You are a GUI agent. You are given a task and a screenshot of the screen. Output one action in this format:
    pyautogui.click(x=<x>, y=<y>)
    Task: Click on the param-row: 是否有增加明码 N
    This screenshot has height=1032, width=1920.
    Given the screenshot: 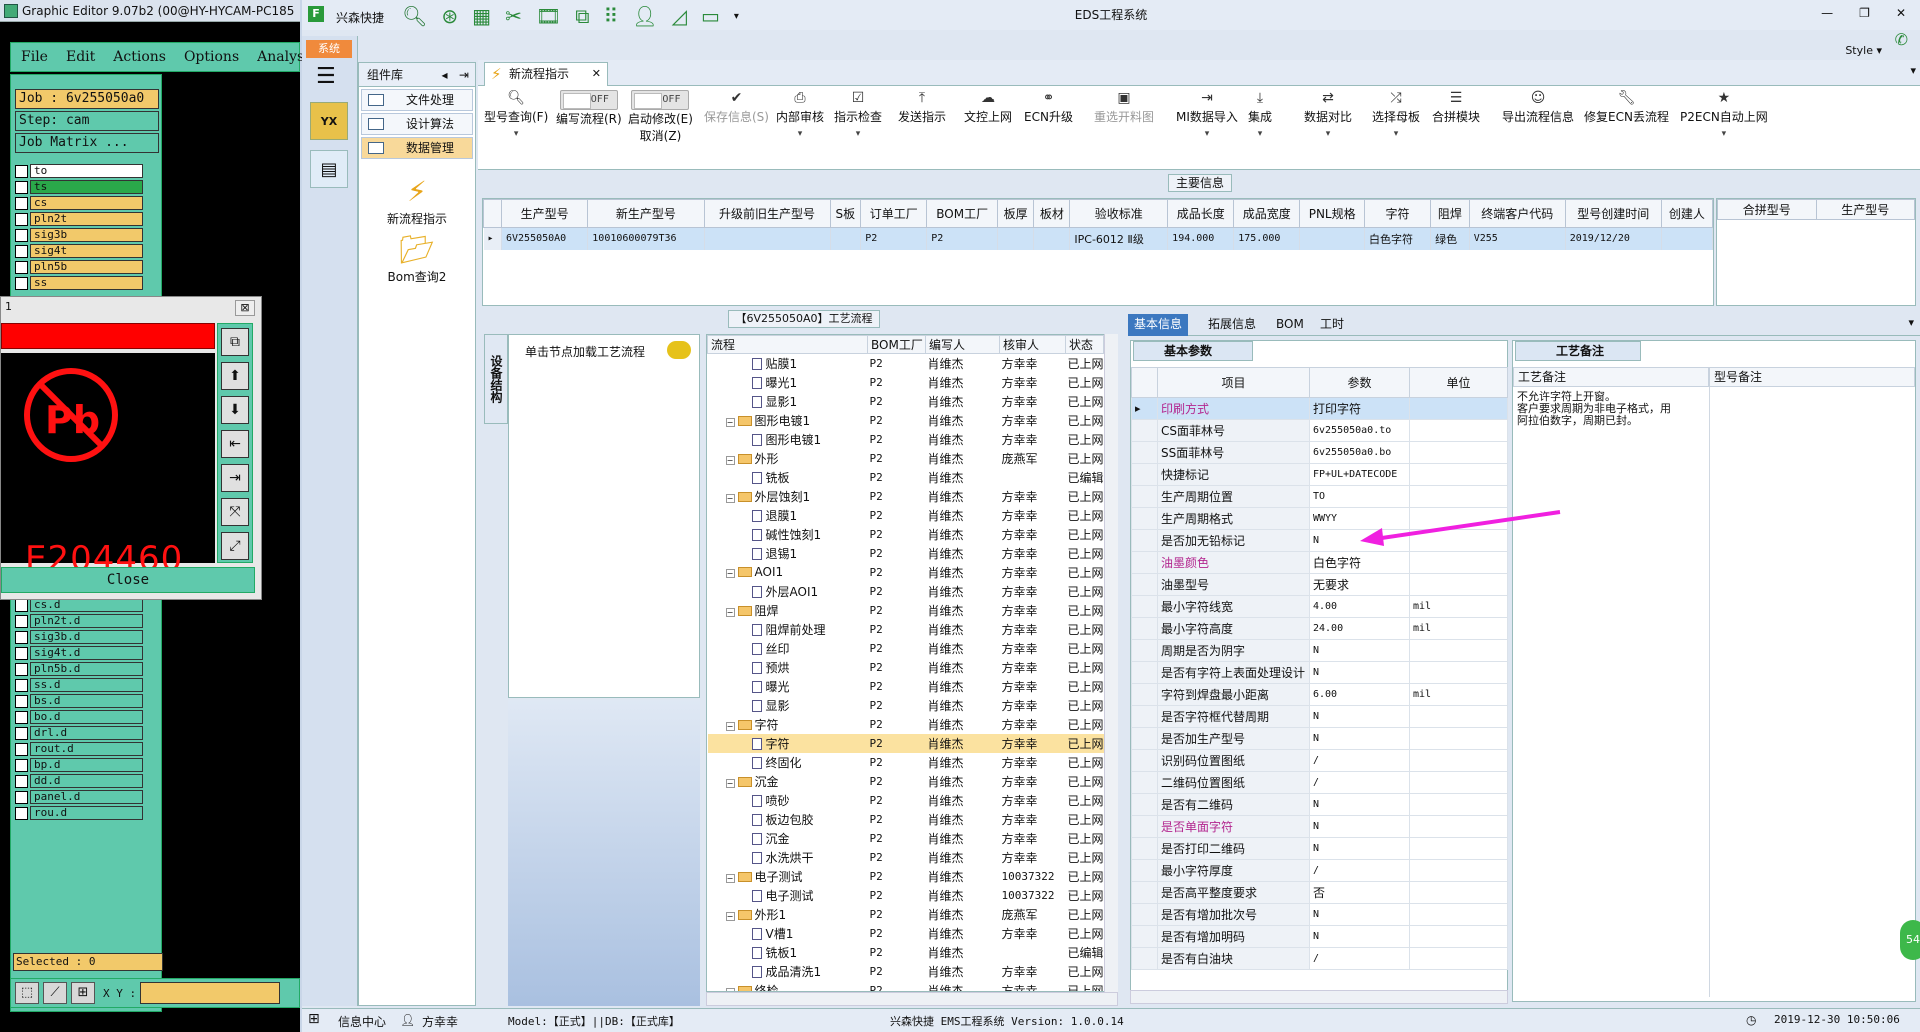 What is the action you would take?
    pyautogui.click(x=1319, y=936)
    